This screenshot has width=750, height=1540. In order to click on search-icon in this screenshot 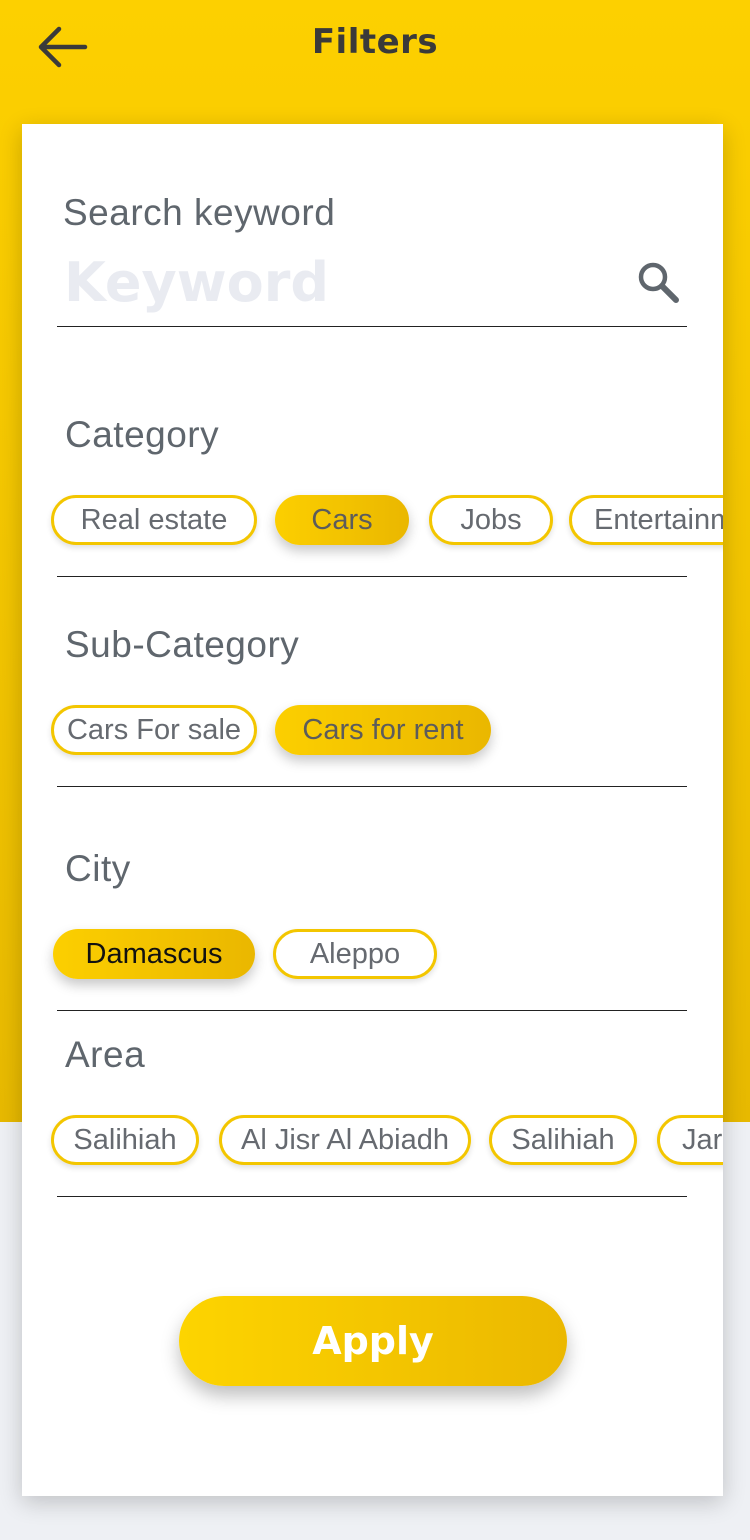, I will do `click(658, 282)`.